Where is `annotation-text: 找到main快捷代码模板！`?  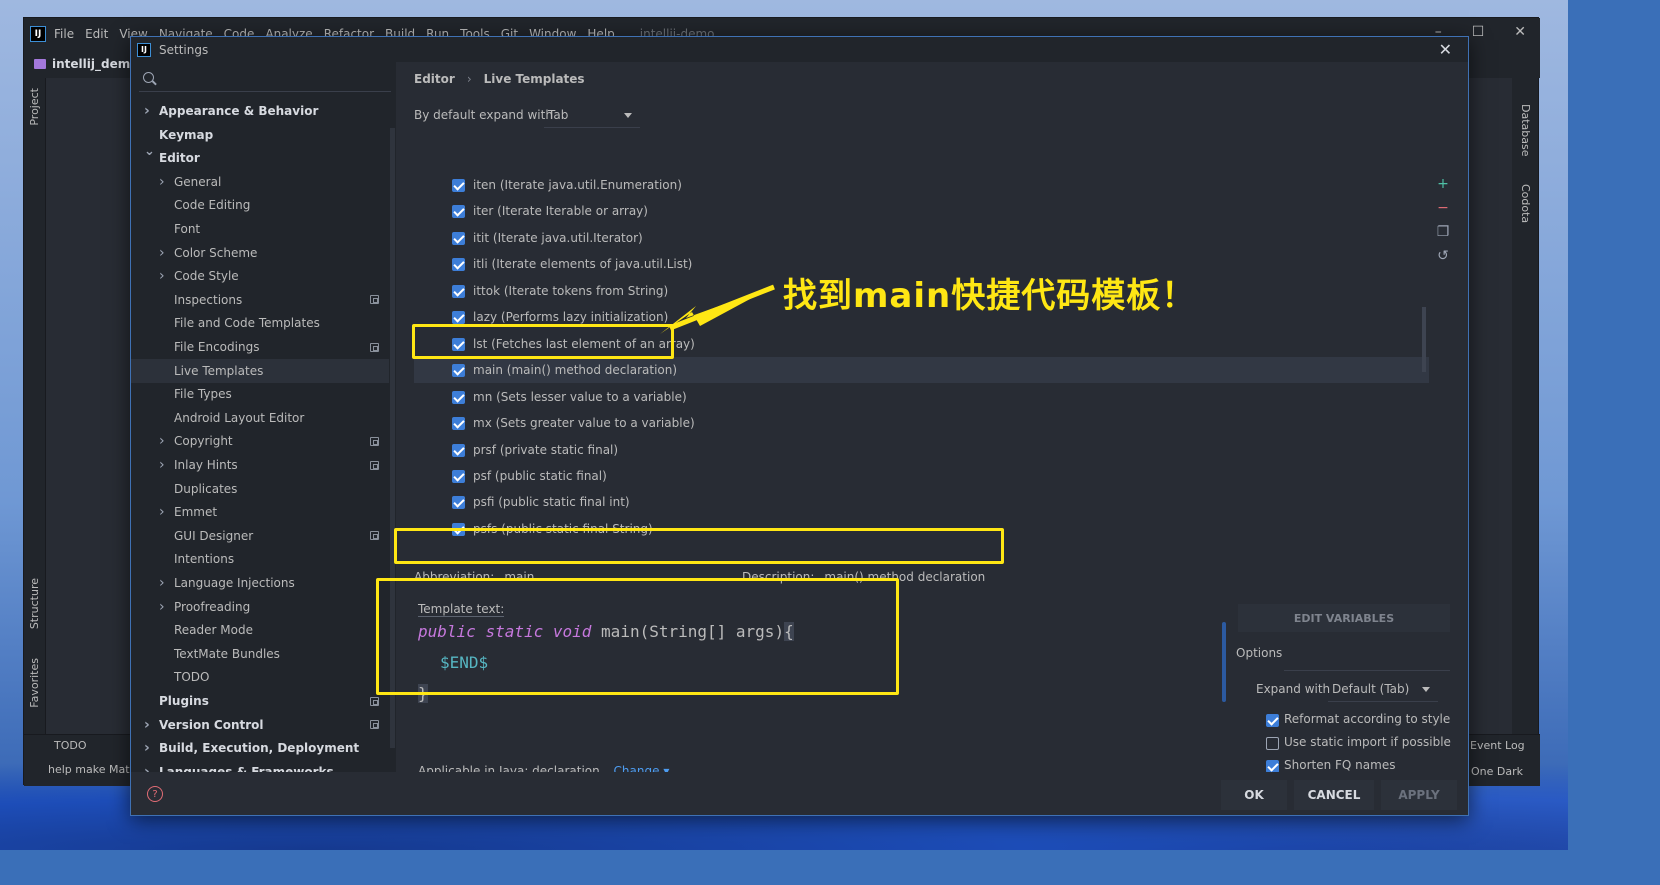 annotation-text: 找到main快捷代码模板！ is located at coordinates (990, 296).